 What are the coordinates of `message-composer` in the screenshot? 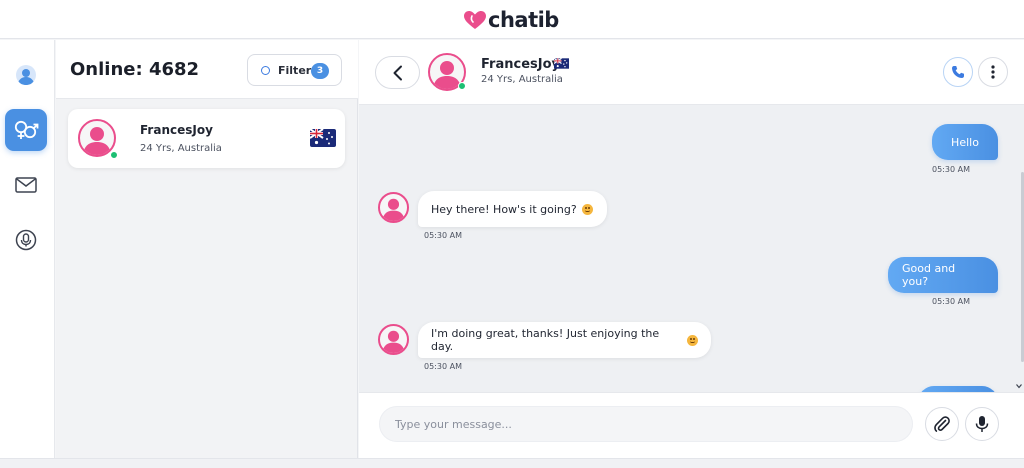 It's located at (691, 425).